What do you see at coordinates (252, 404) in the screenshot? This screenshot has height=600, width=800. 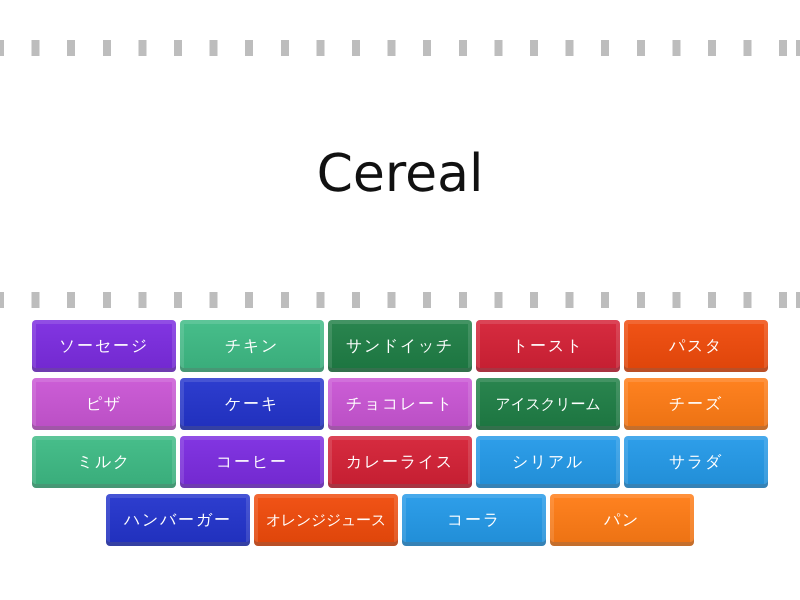 I see `answer-tile: ケーキ` at bounding box center [252, 404].